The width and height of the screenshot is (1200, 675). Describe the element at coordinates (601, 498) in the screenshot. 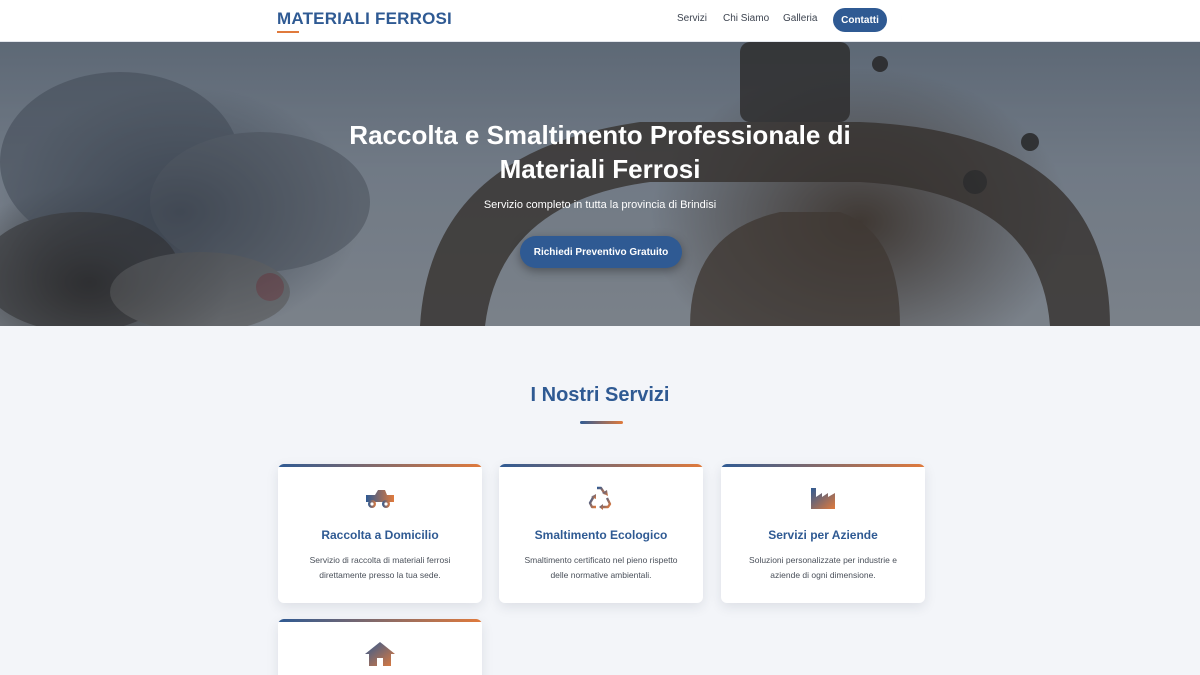

I see `recycle-icon` at that location.